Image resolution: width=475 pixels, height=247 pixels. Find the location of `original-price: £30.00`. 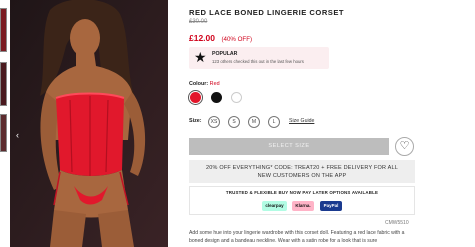

original-price: £30.00 is located at coordinates (198, 22).